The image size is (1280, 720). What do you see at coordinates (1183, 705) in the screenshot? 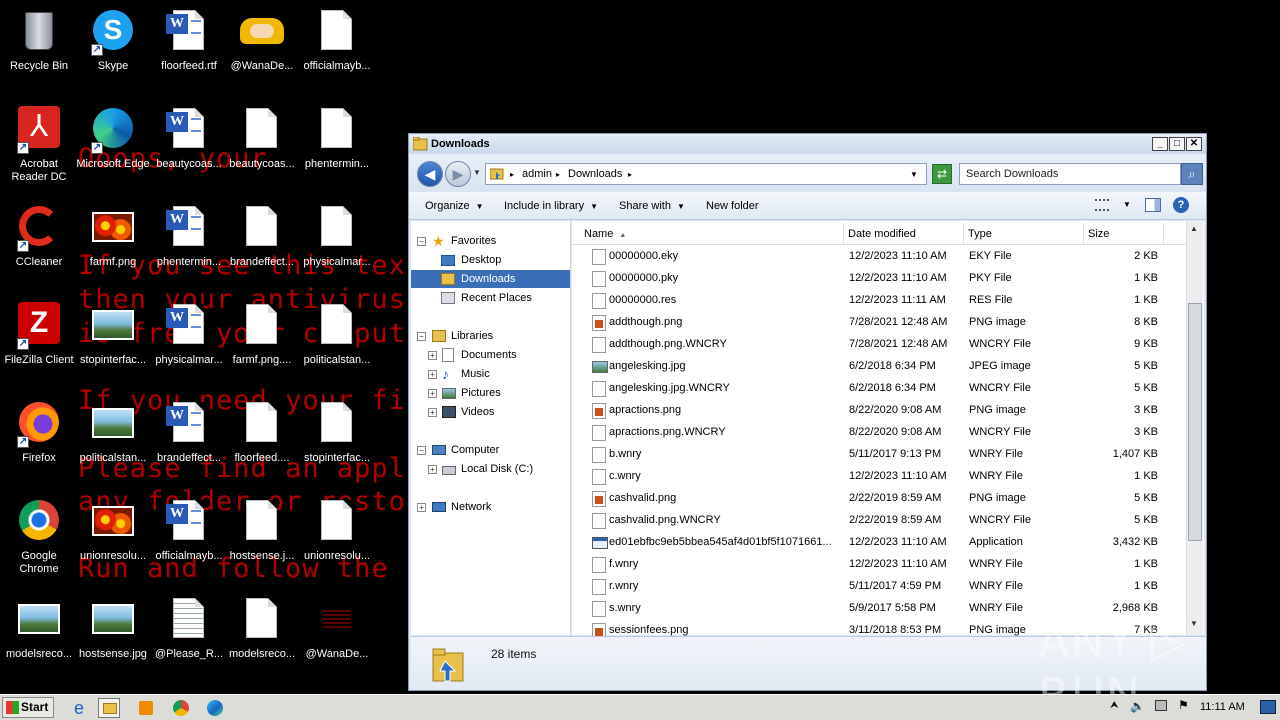
I see `flag-icon: ⚑` at bounding box center [1183, 705].